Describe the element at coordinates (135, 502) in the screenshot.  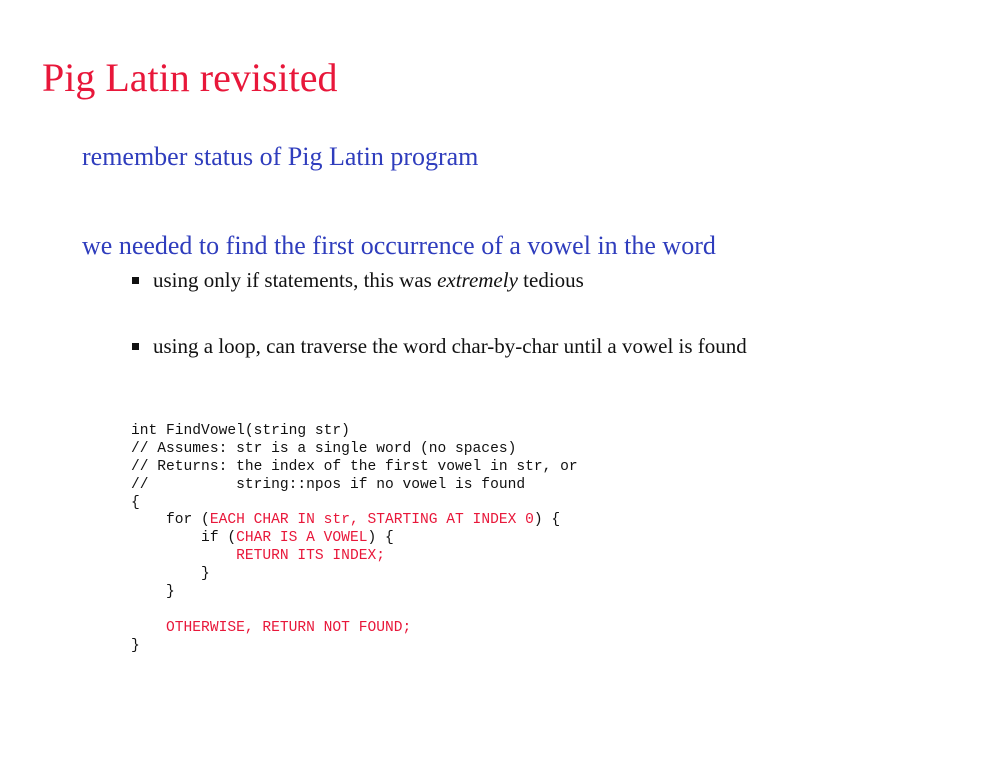
I see `code-line: {` at that location.